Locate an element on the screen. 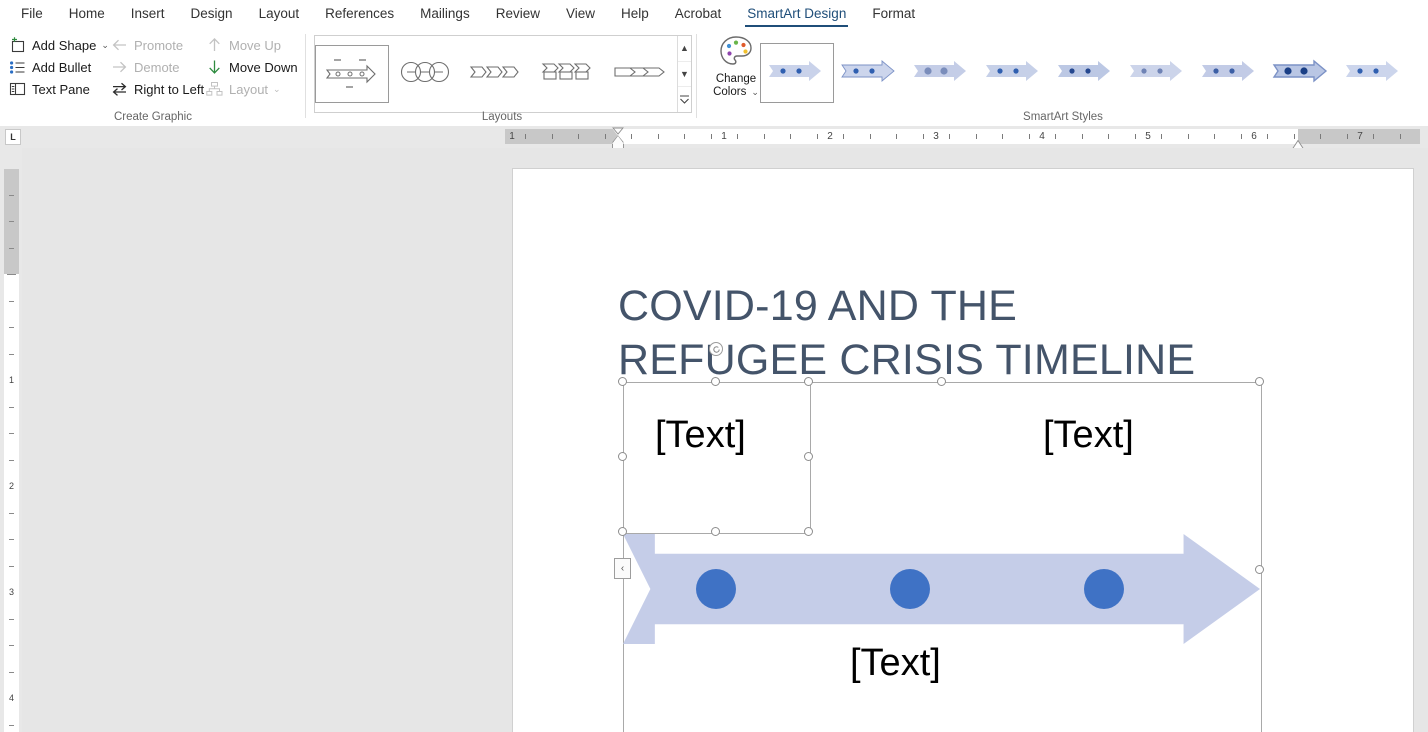 This screenshot has height=732, width=1428. tab-stop-selector: L is located at coordinates (13, 137).